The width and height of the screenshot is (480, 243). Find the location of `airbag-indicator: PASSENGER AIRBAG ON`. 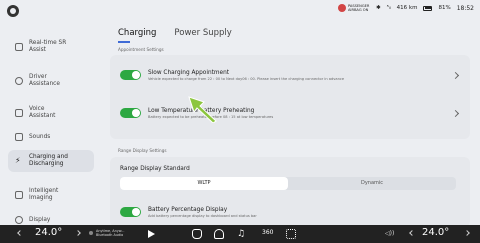

airbag-indicator: PASSENGER AIRBAG ON is located at coordinates (353, 8).